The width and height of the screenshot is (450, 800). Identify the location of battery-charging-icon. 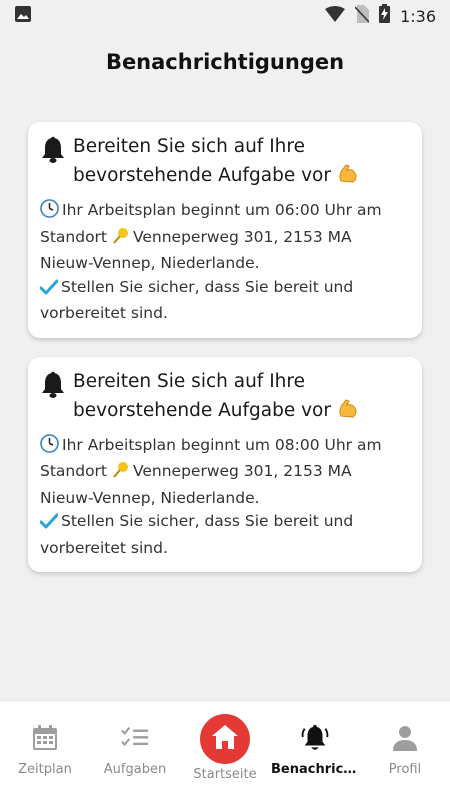
(385, 16).